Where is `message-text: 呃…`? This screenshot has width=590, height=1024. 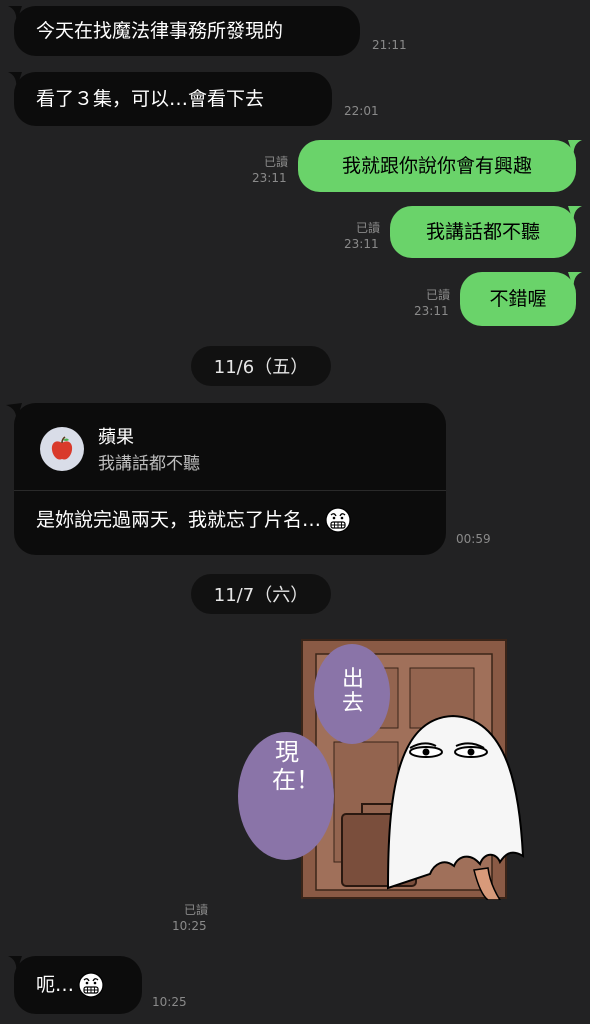 message-text: 呃… is located at coordinates (55, 985).